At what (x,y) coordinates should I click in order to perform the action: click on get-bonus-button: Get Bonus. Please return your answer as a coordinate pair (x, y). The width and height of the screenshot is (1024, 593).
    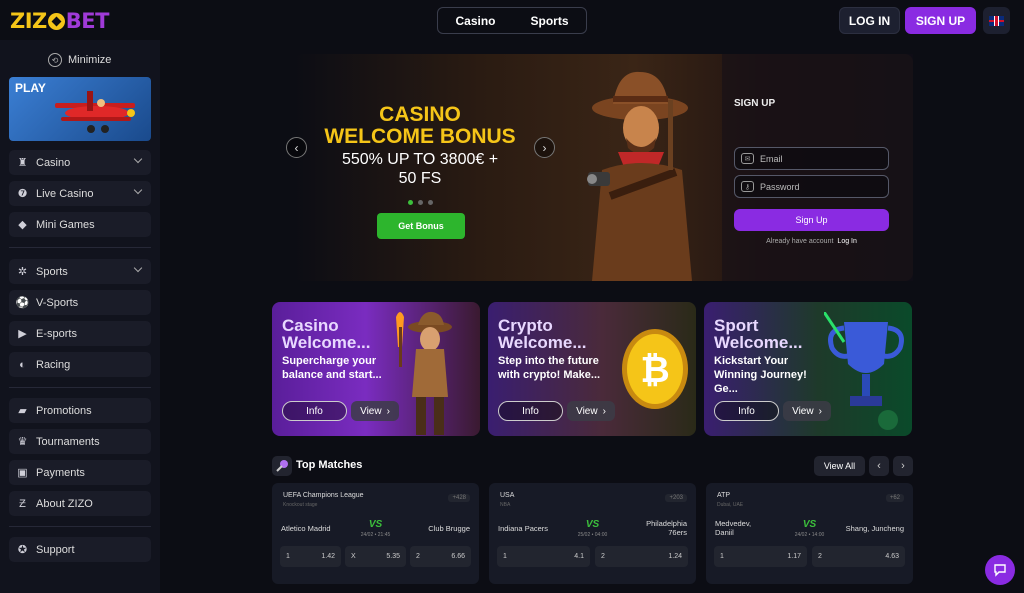
    Looking at the image, I should click on (421, 226).